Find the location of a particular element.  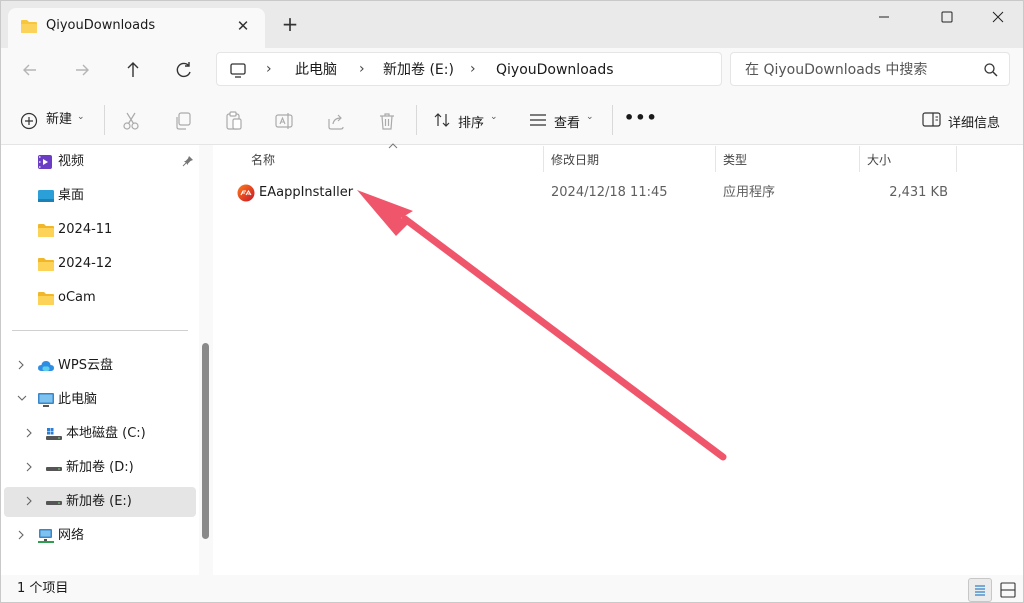

share-icon is located at coordinates (336, 121).